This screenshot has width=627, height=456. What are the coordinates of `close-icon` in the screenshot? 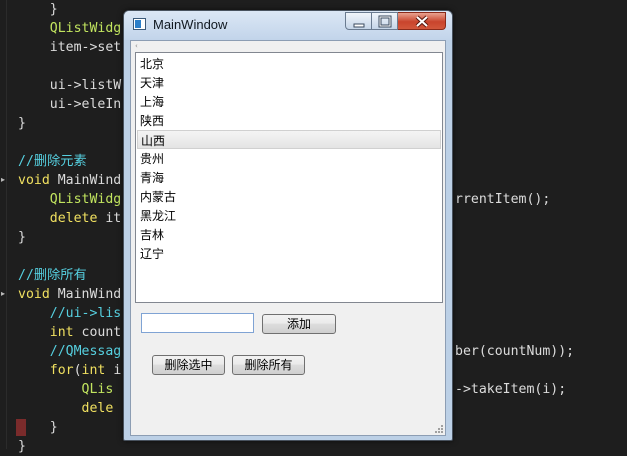 It's located at (422, 21).